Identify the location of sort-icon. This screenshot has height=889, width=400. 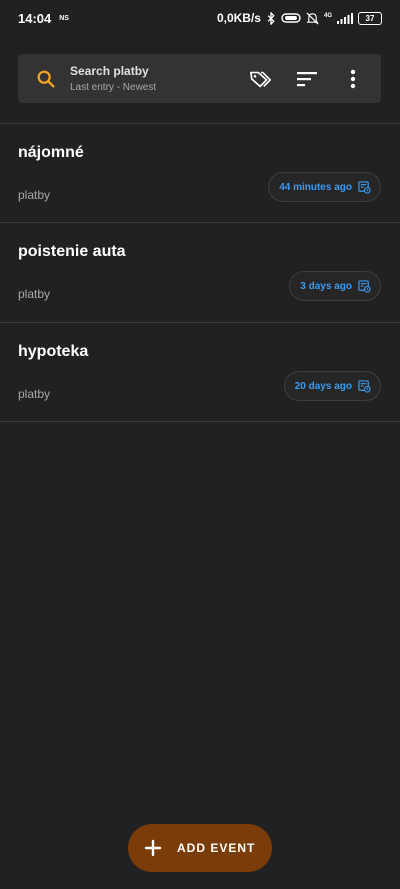
(307, 79).